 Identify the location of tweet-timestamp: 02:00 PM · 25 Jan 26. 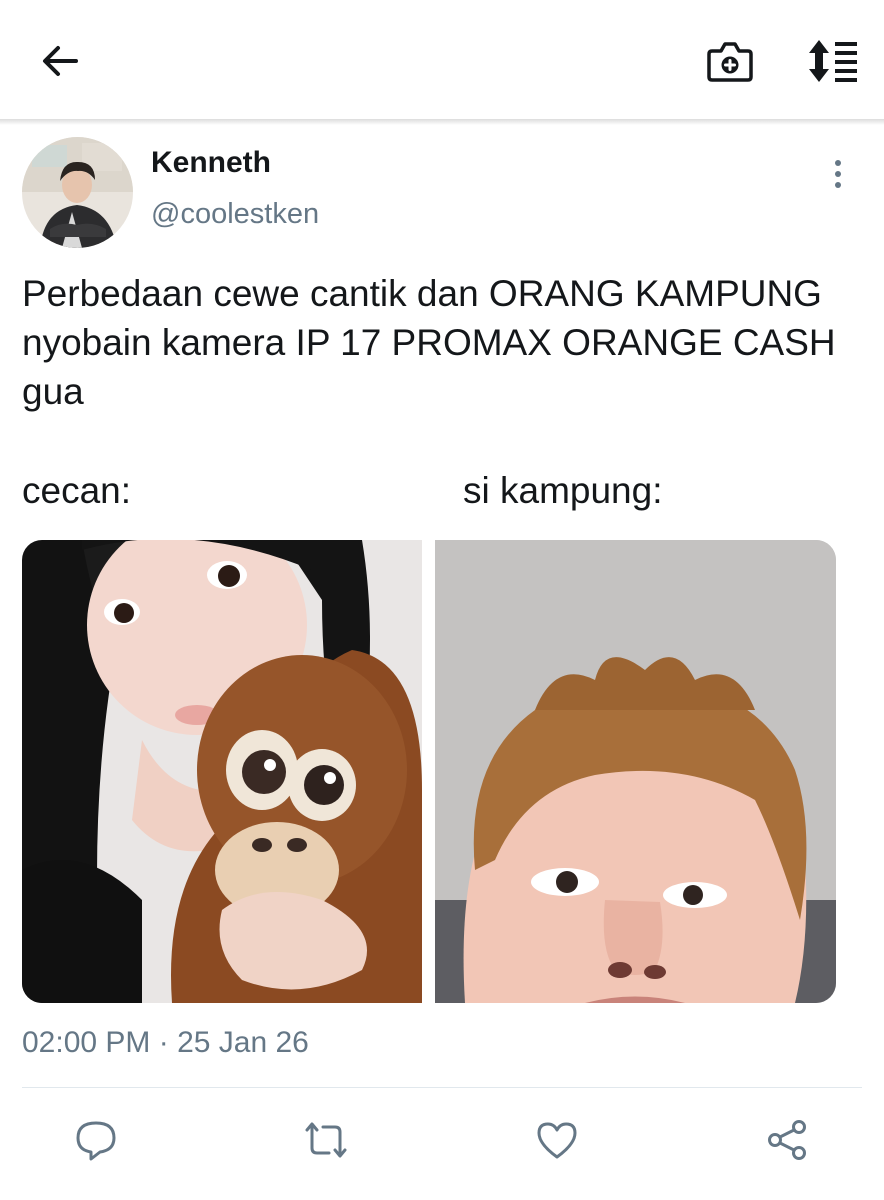
(165, 1042).